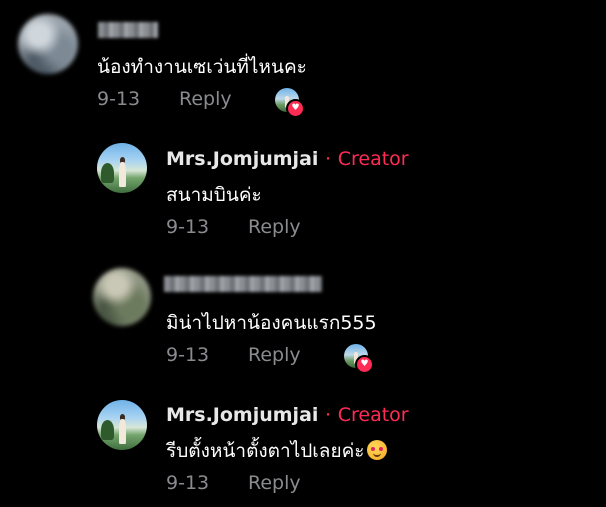 The height and width of the screenshot is (507, 606). I want to click on comment-text: น้องทำงานเซเว่นที่ไหนคะ, so click(202, 67).